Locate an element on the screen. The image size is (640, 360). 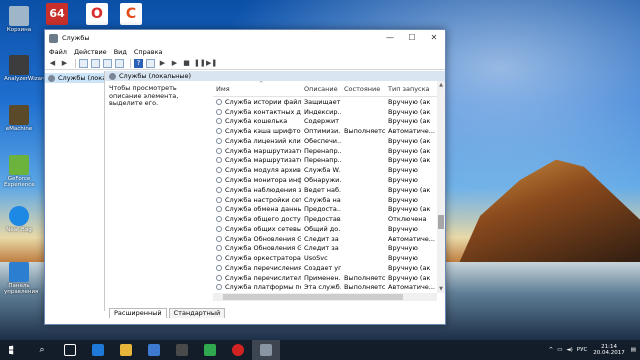
folder-icon is located at coordinates (126, 350).